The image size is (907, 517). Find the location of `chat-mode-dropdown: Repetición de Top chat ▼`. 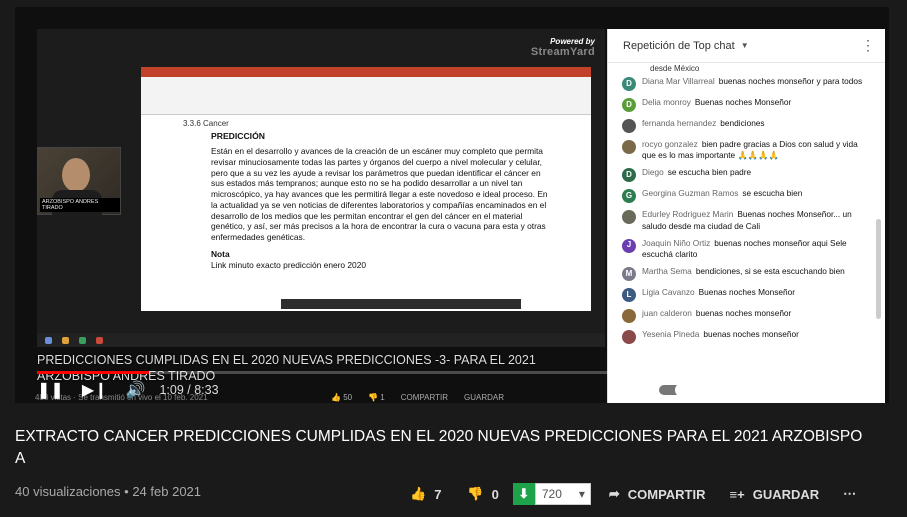

chat-mode-dropdown: Repetición de Top chat ▼ is located at coordinates (686, 46).